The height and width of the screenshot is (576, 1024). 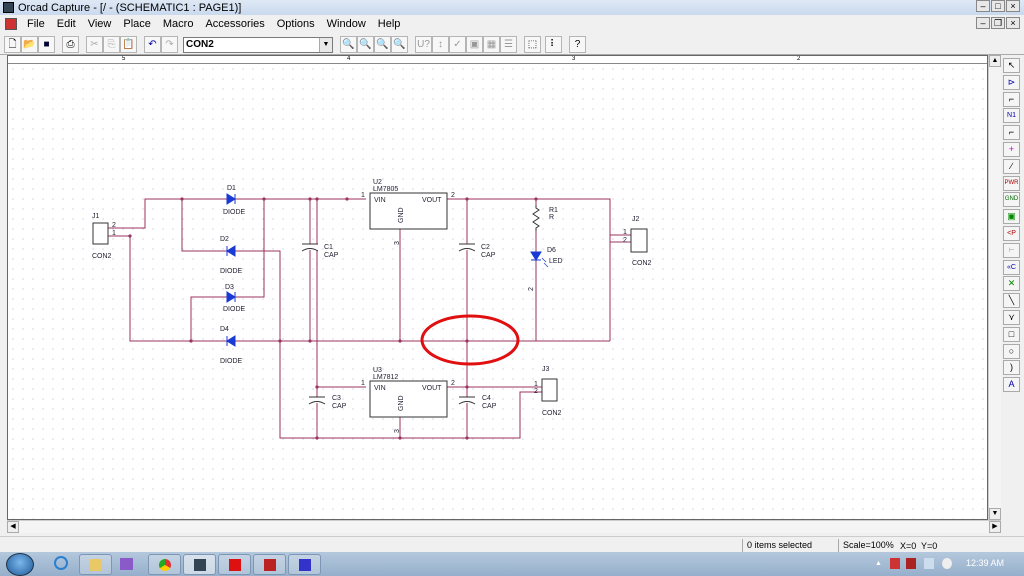 What do you see at coordinates (336, 398) in the screenshot?
I see `c3-ref: C3` at bounding box center [336, 398].